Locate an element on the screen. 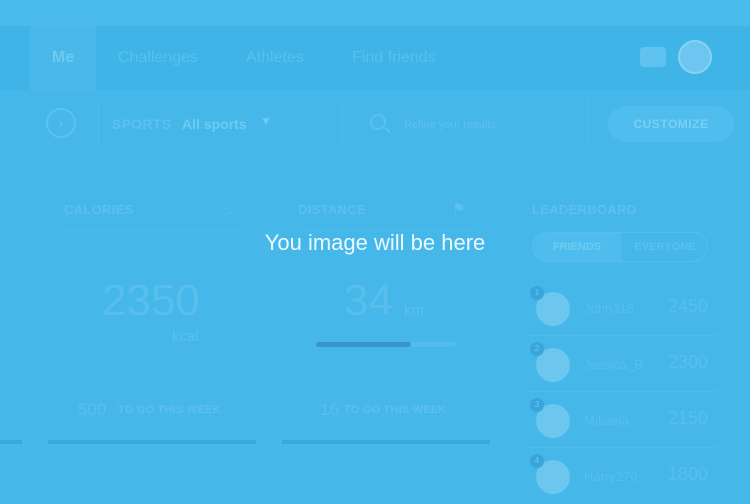  distance-card: DISTANCE ⚑ 34 km 16 TO GO THIS WEEK is located at coordinates (386, 315).